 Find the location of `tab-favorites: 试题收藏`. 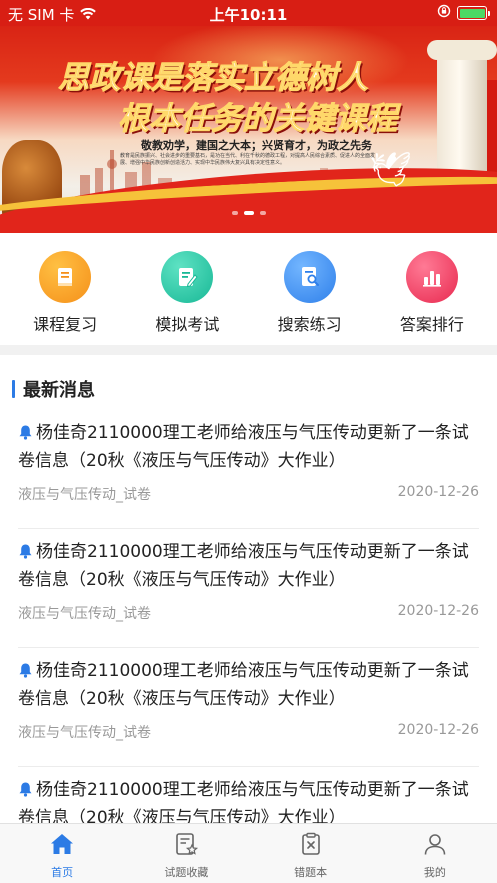

tab-favorites: 试题收藏 is located at coordinates (186, 853).